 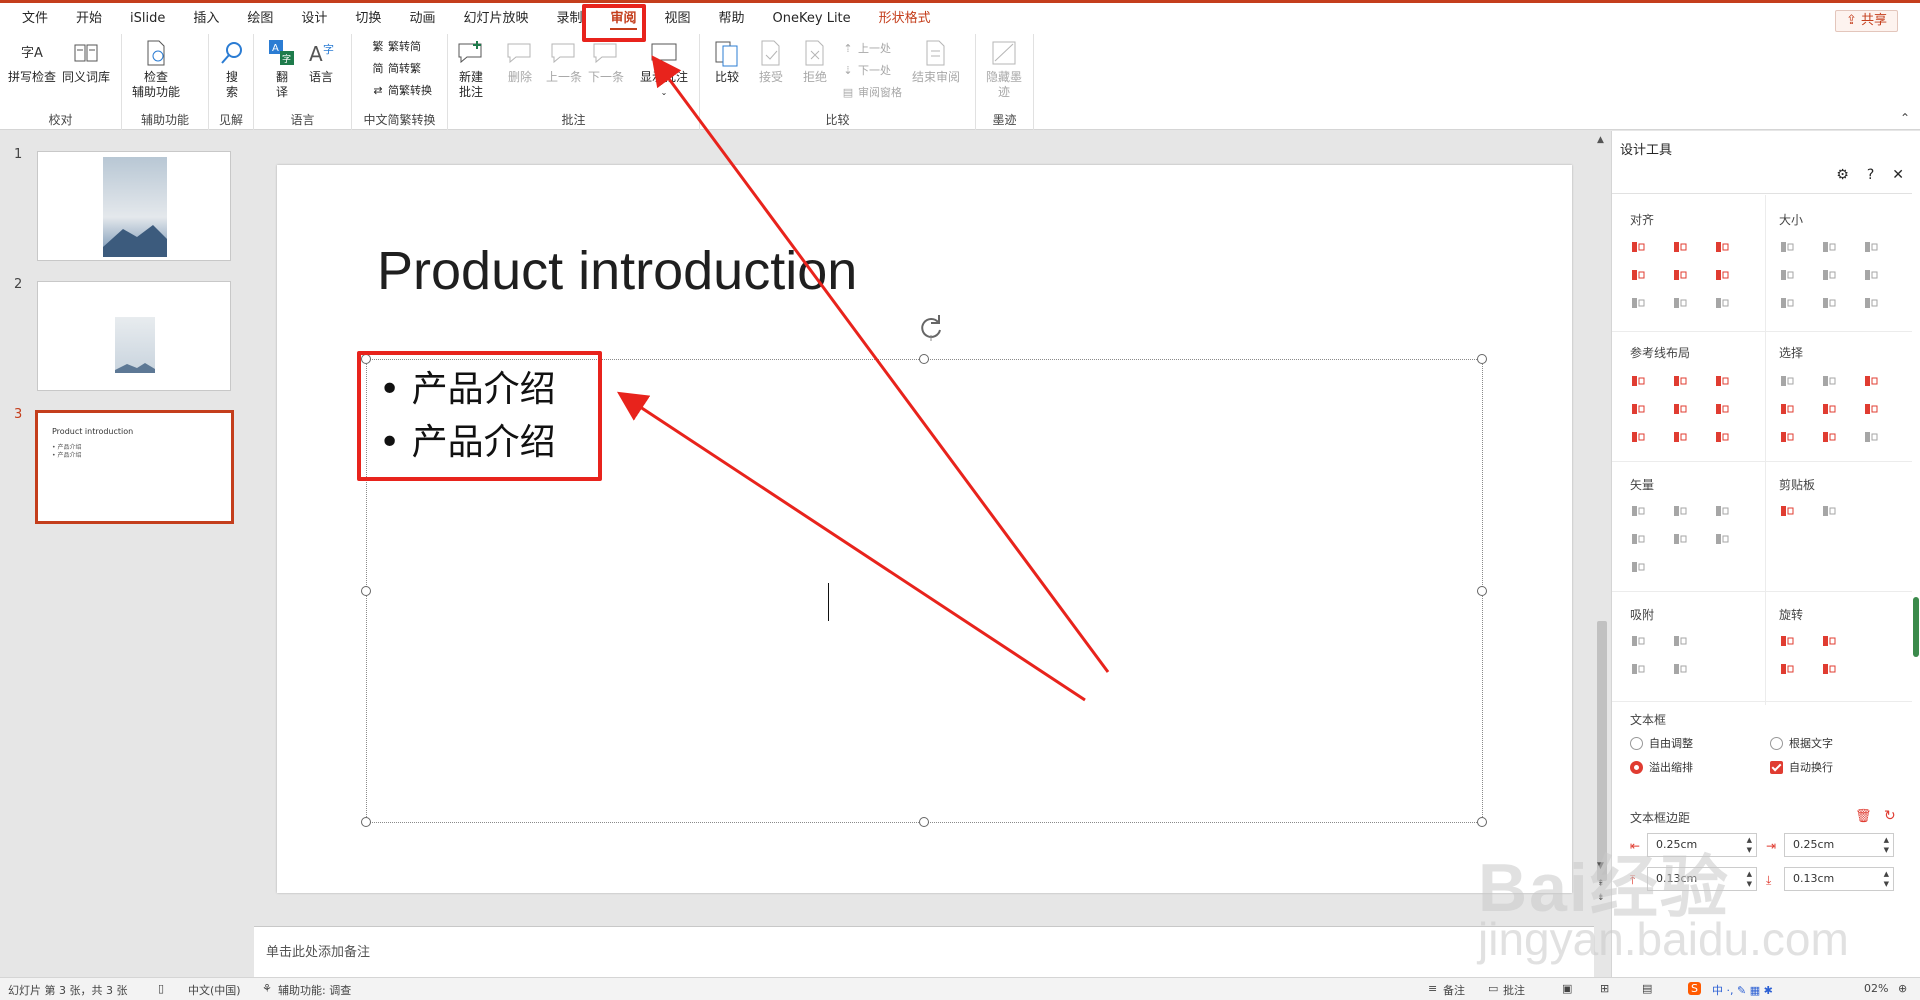 What do you see at coordinates (1829, 511) in the screenshot?
I see `clipboard-tool-icon` at bounding box center [1829, 511].